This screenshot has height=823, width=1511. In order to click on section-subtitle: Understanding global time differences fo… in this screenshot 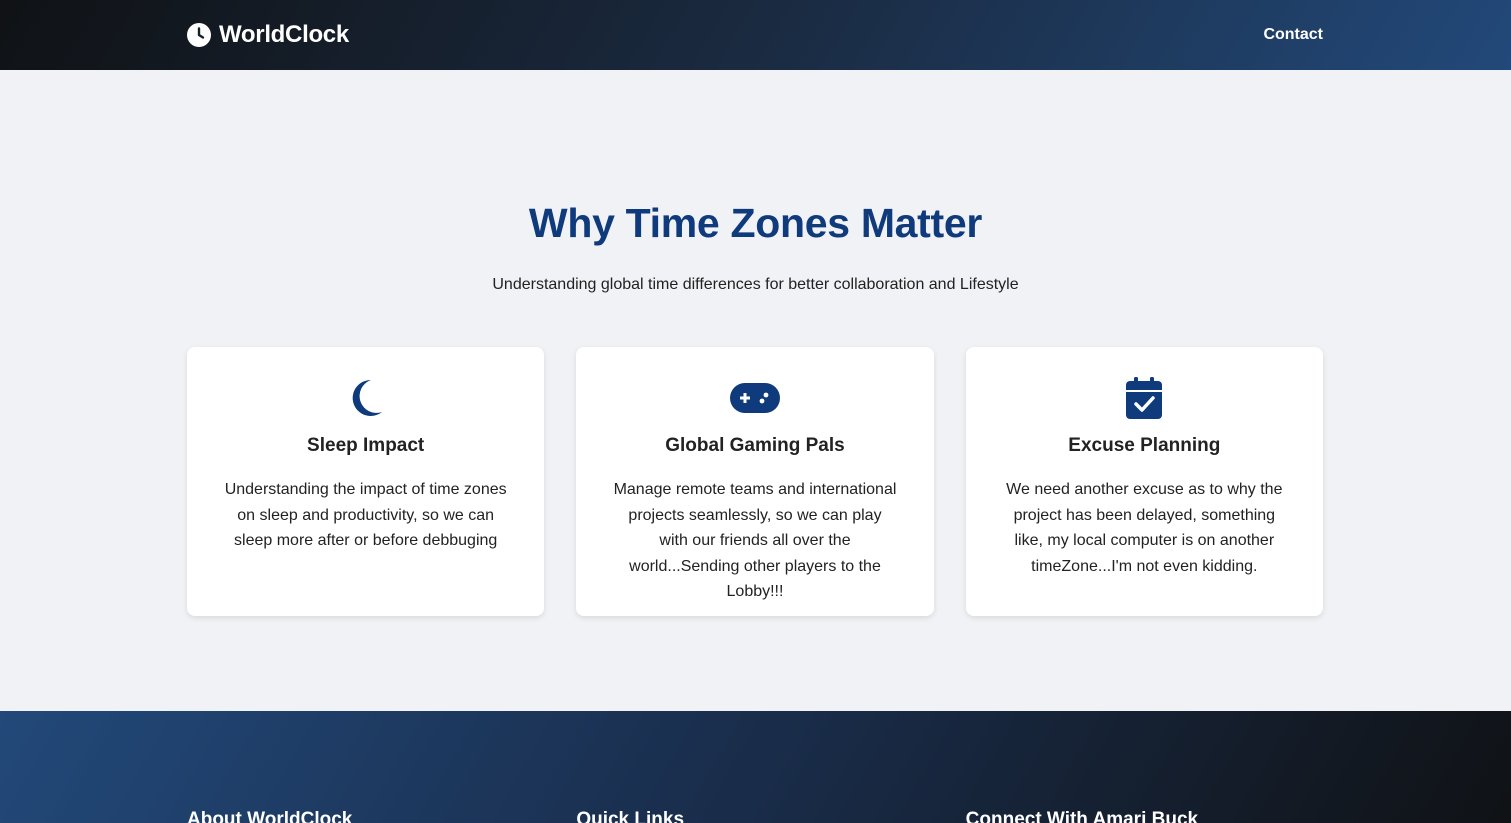, I will do `click(755, 284)`.